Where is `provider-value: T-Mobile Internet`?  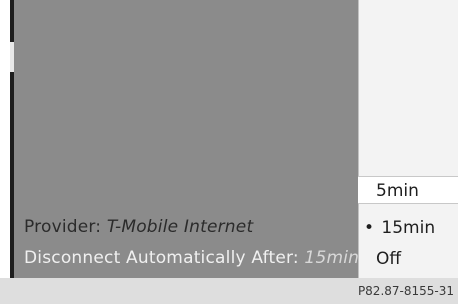 provider-value: T-Mobile Internet is located at coordinates (180, 227).